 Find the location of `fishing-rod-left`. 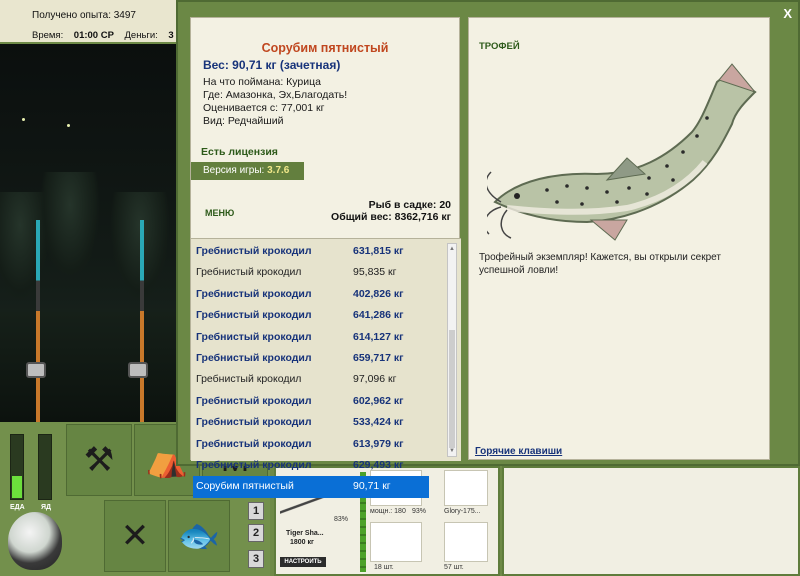

fishing-rod-left is located at coordinates (38, 321).